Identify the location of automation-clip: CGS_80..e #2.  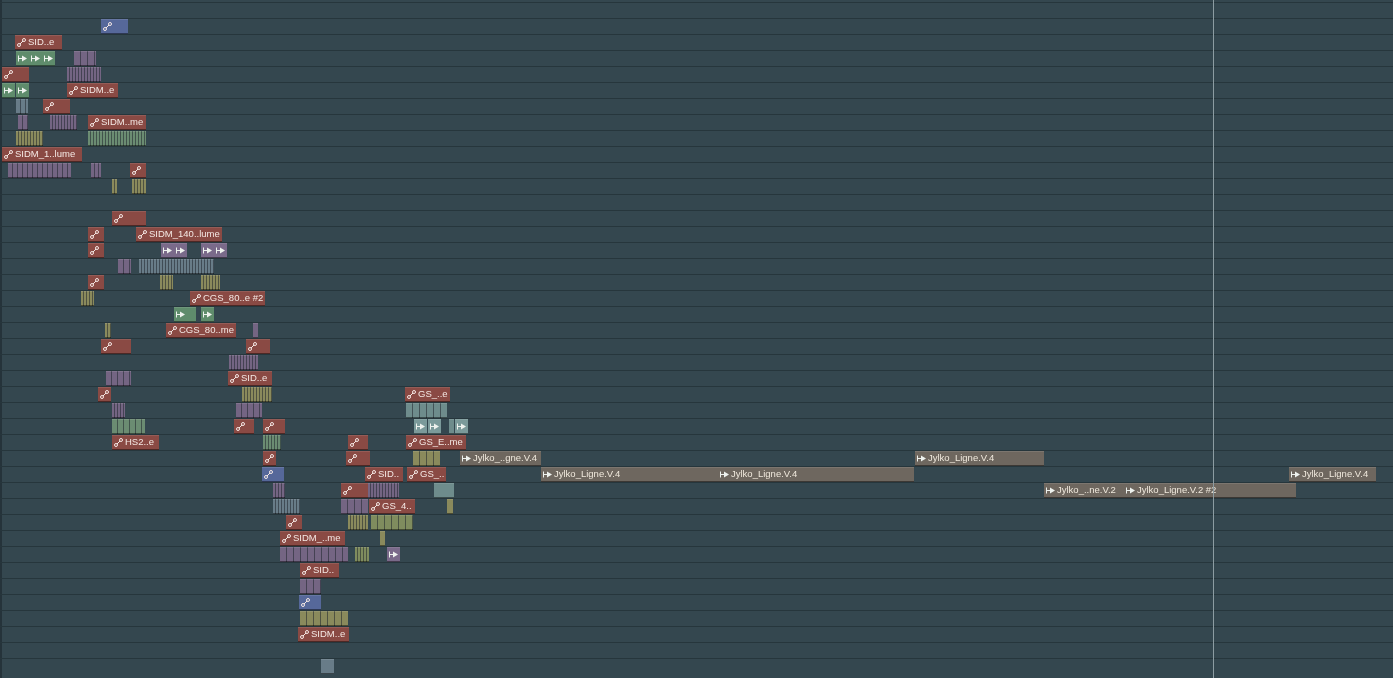
(228, 298).